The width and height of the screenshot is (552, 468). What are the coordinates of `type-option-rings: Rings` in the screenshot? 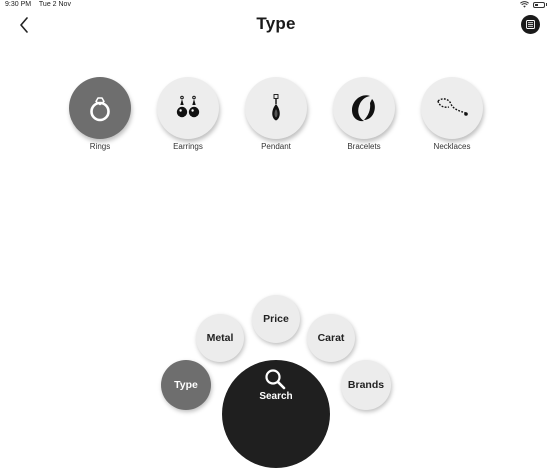 It's located at (100, 114).